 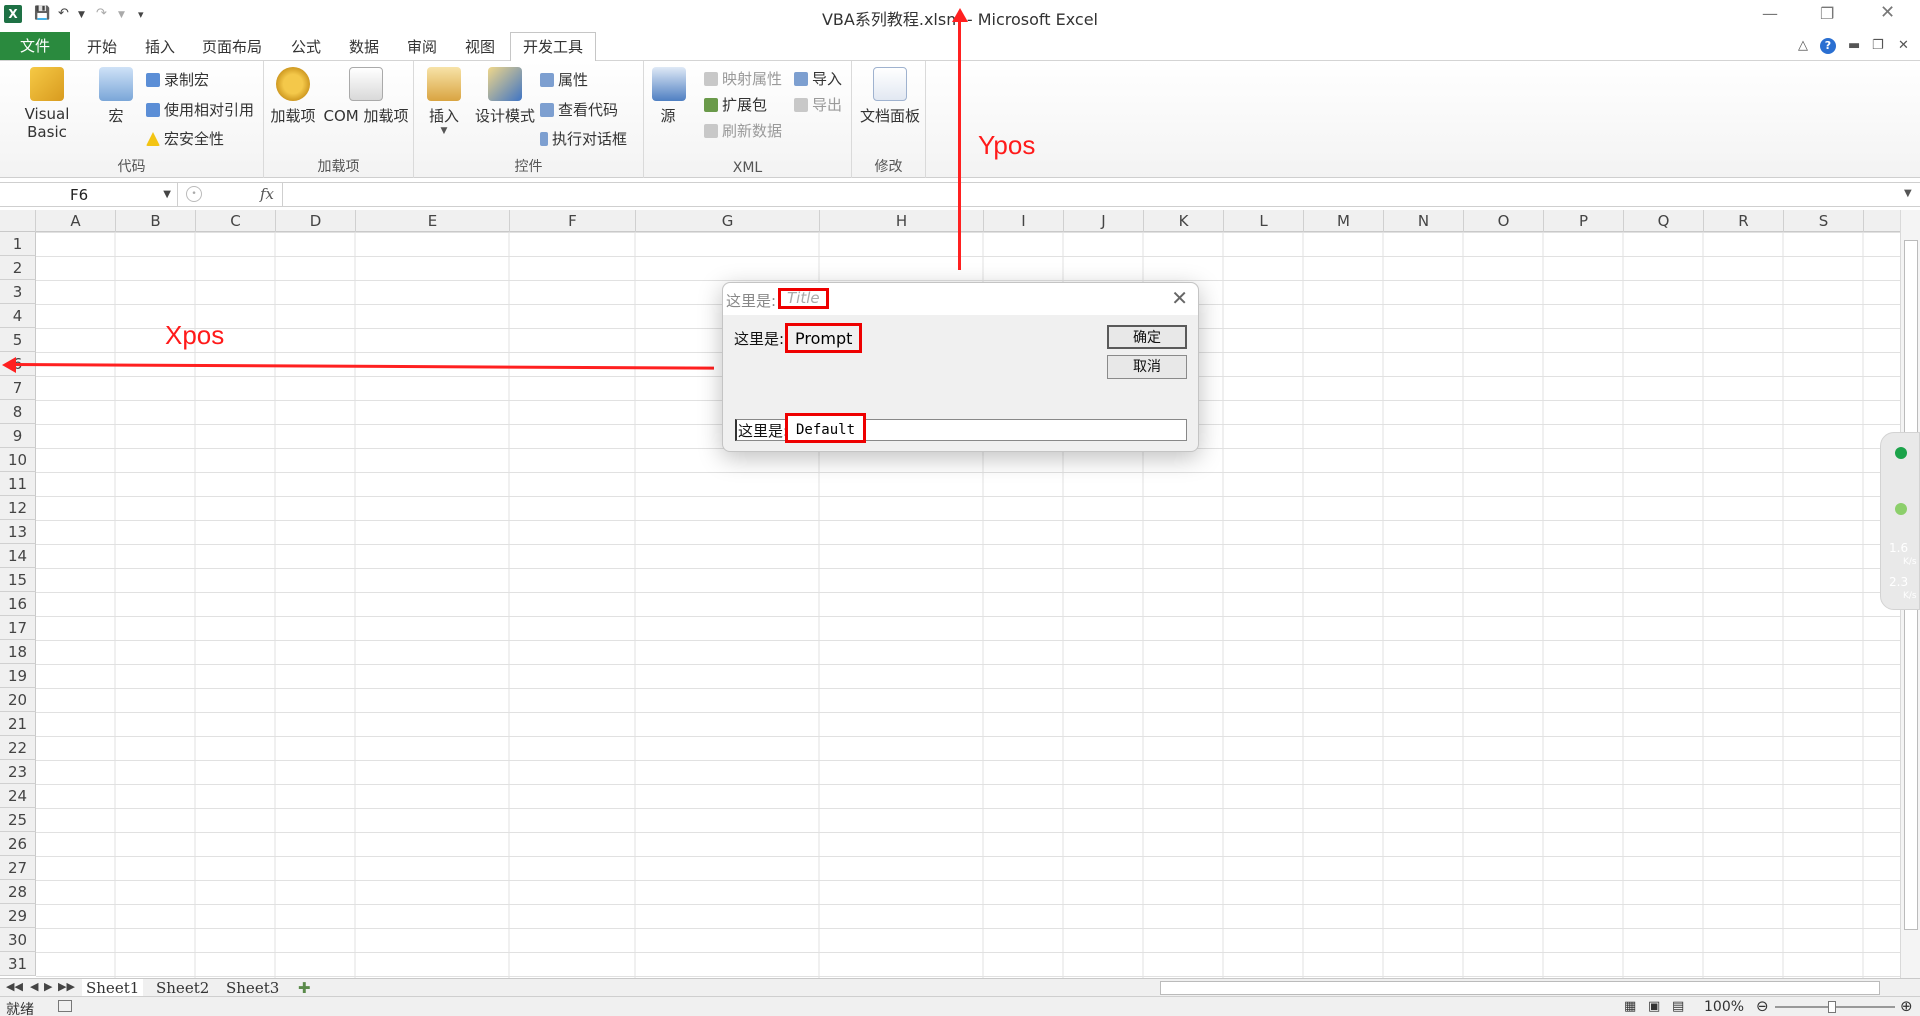 I want to click on minimize-icon: —, so click(x=1770, y=13).